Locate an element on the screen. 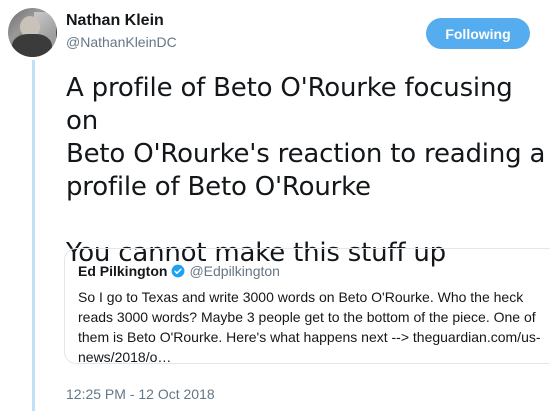 The height and width of the screenshot is (411, 550). tweet-timestamp: 12:25 PM - 12 Oct 2018 is located at coordinates (140, 394).